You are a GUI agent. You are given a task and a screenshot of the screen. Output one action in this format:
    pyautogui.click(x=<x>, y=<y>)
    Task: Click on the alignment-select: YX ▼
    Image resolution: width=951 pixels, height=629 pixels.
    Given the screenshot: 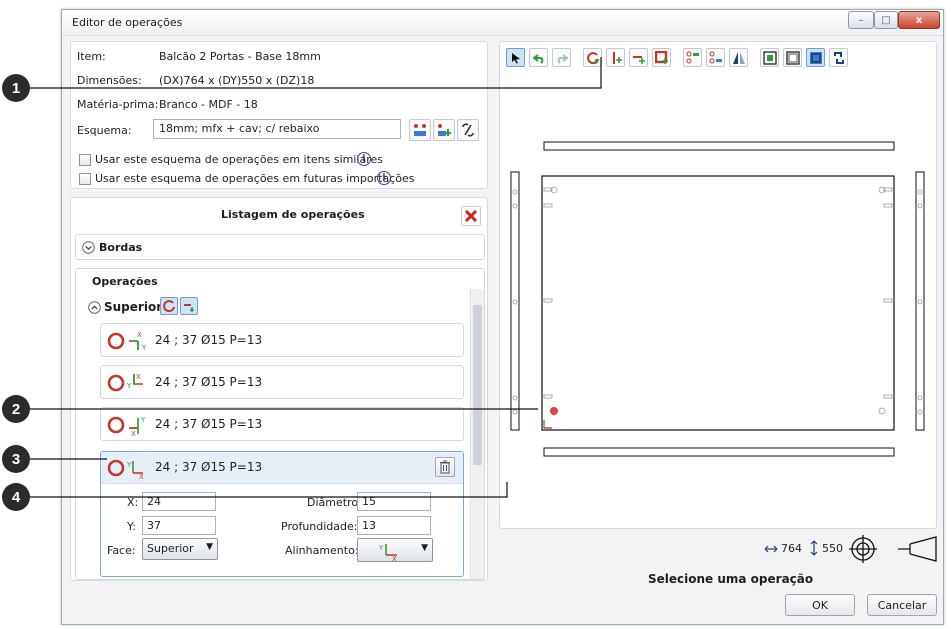 What is the action you would take?
    pyautogui.click(x=395, y=550)
    